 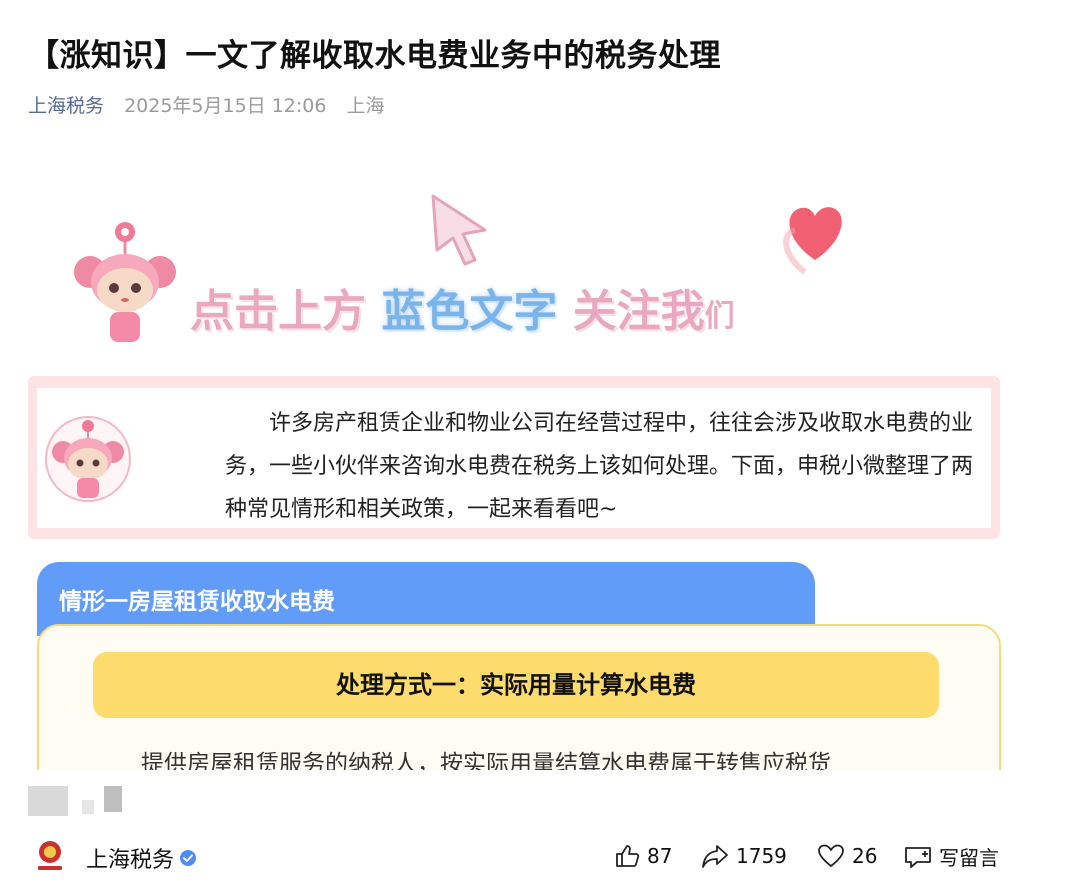 I want to click on comment-button: 写留言, so click(x=951, y=856).